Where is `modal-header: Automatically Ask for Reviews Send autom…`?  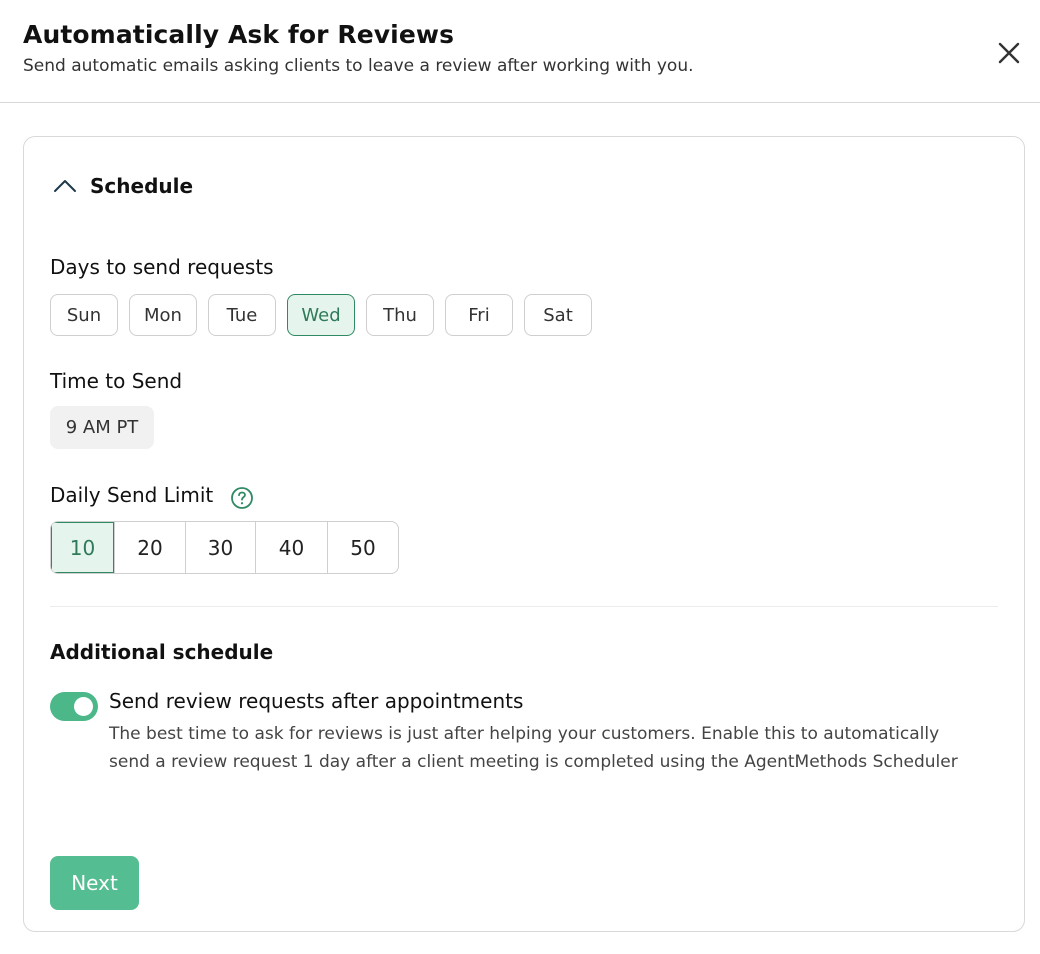
modal-header: Automatically Ask for Reviews Send autom… is located at coordinates (520, 51).